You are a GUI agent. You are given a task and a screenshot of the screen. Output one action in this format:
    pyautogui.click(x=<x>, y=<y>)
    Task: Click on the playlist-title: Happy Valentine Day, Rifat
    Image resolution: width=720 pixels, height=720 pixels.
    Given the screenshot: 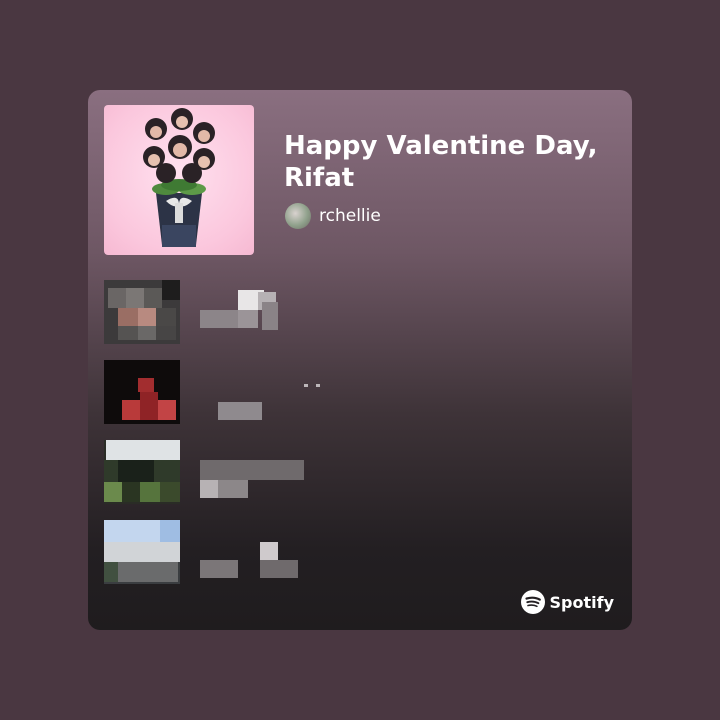 What is the action you would take?
    pyautogui.click(x=449, y=162)
    